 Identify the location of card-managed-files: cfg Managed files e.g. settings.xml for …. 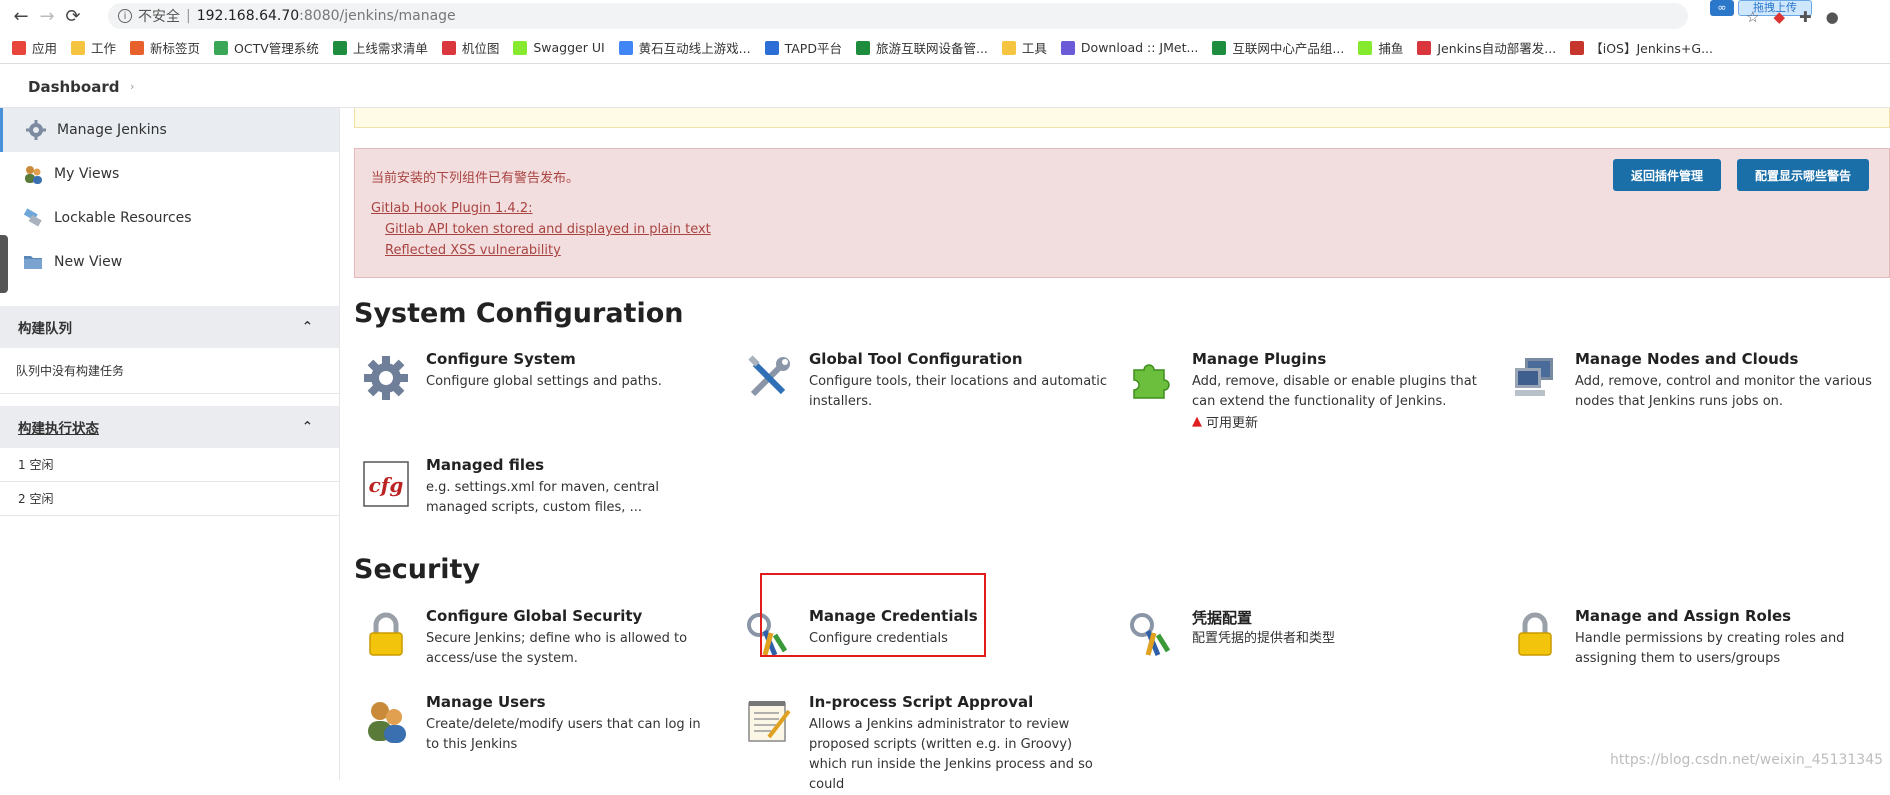
(544, 496).